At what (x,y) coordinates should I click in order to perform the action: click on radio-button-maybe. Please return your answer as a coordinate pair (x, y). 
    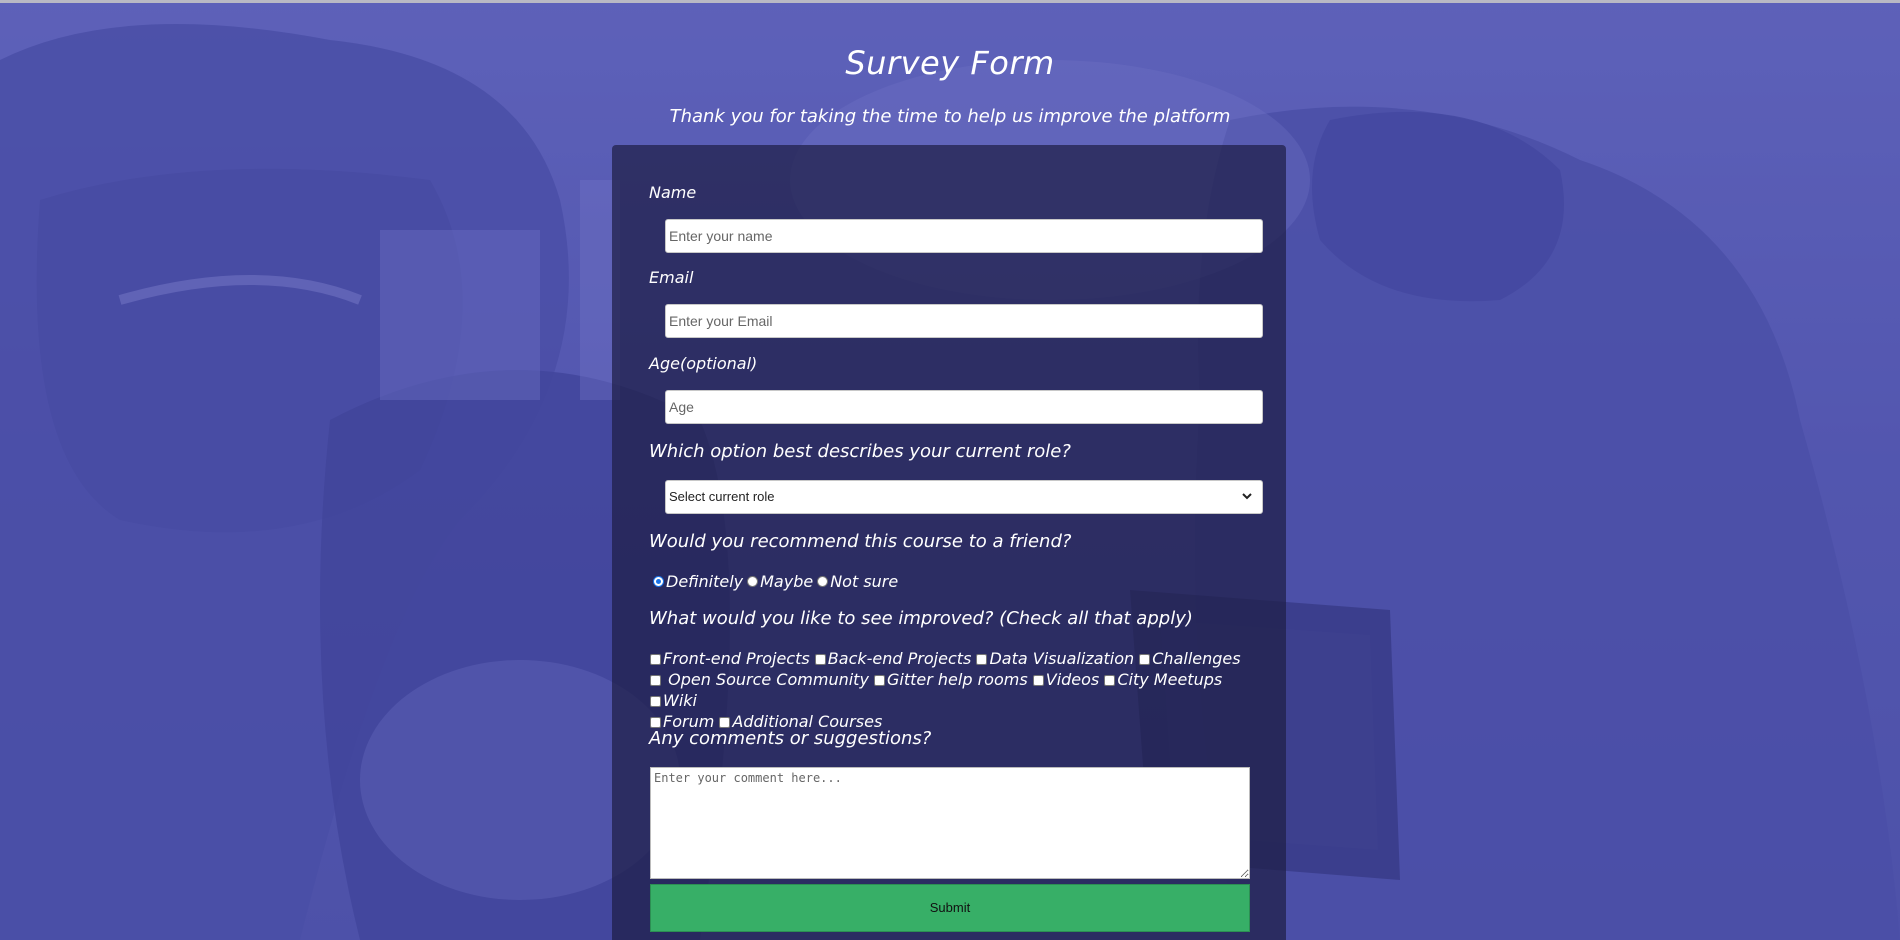
    Looking at the image, I should click on (753, 581).